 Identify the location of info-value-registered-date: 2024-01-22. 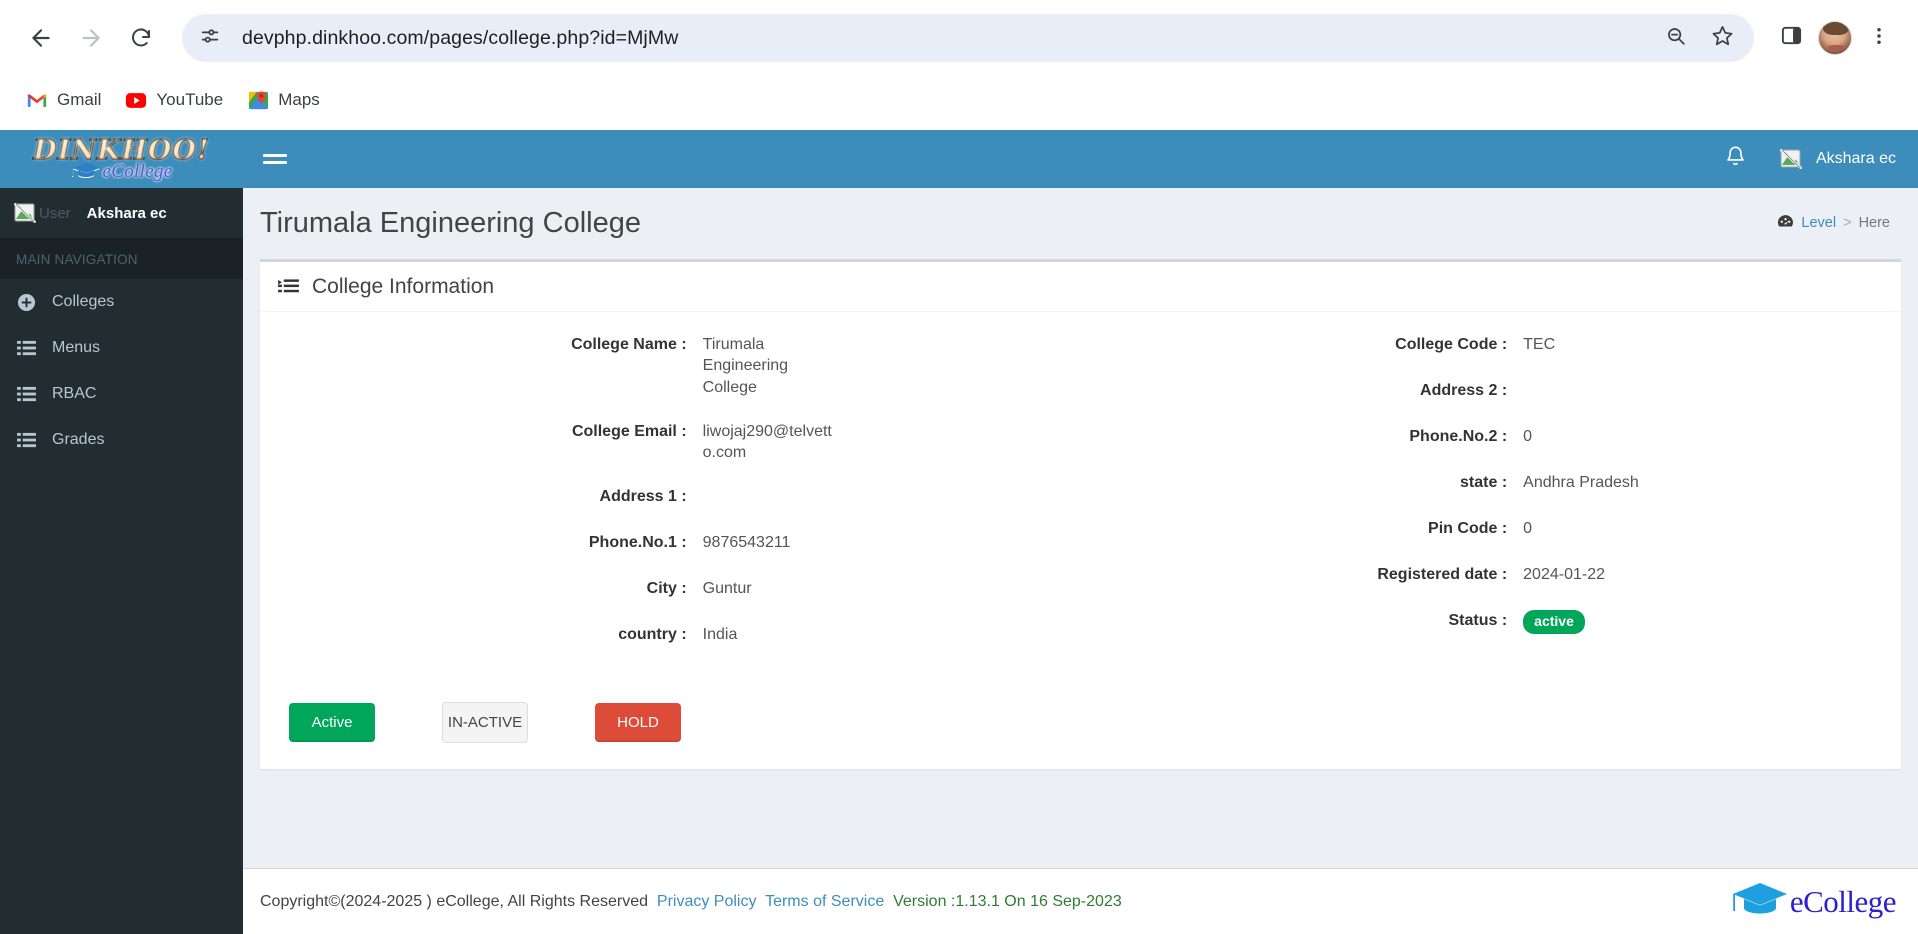
(1564, 574).